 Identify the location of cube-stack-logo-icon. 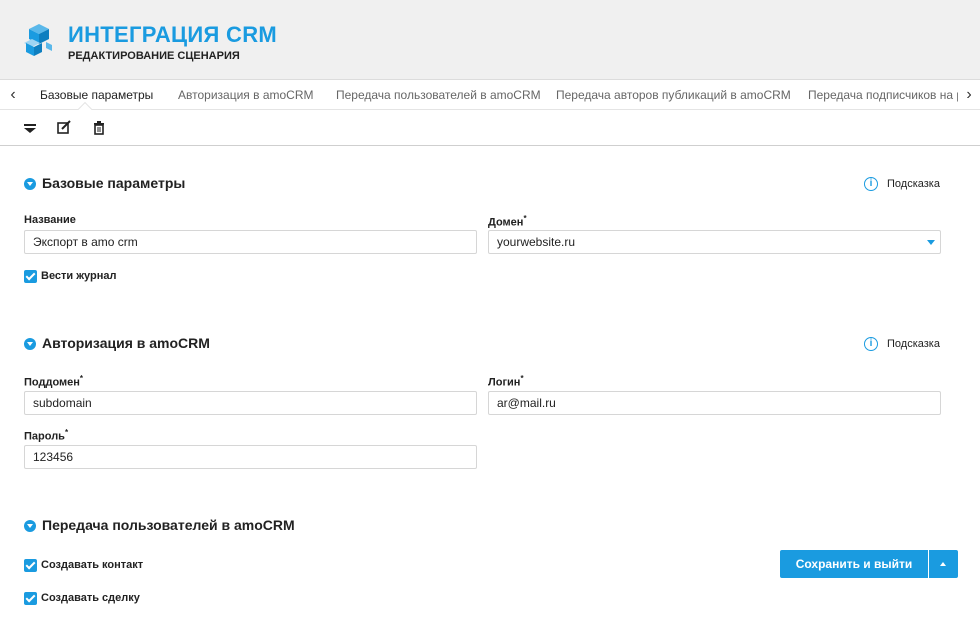
(38, 40).